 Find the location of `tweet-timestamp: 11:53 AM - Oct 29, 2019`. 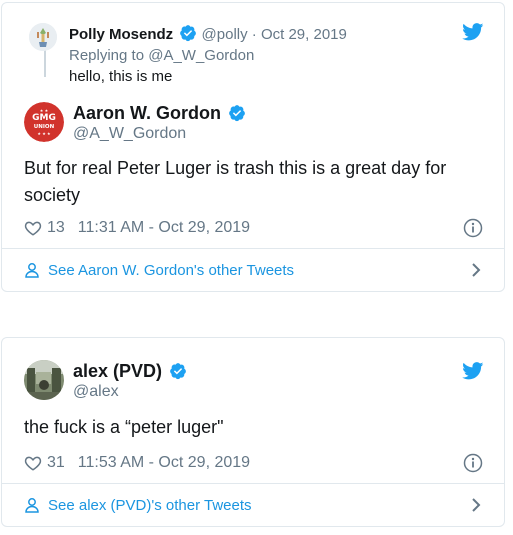

tweet-timestamp: 11:53 AM - Oct 29, 2019 is located at coordinates (164, 463).